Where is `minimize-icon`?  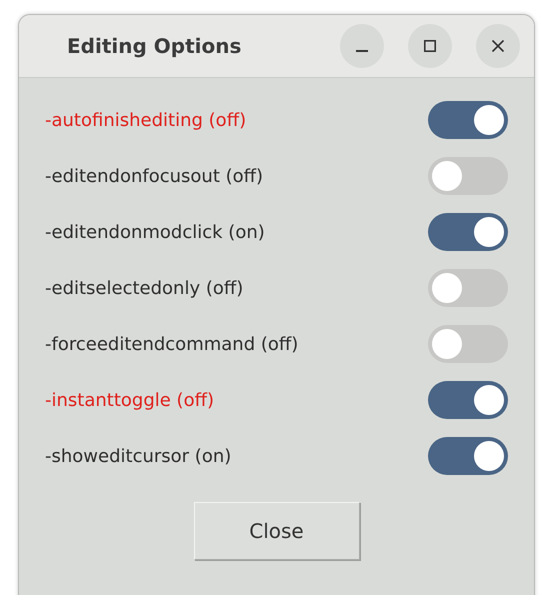 minimize-icon is located at coordinates (362, 51).